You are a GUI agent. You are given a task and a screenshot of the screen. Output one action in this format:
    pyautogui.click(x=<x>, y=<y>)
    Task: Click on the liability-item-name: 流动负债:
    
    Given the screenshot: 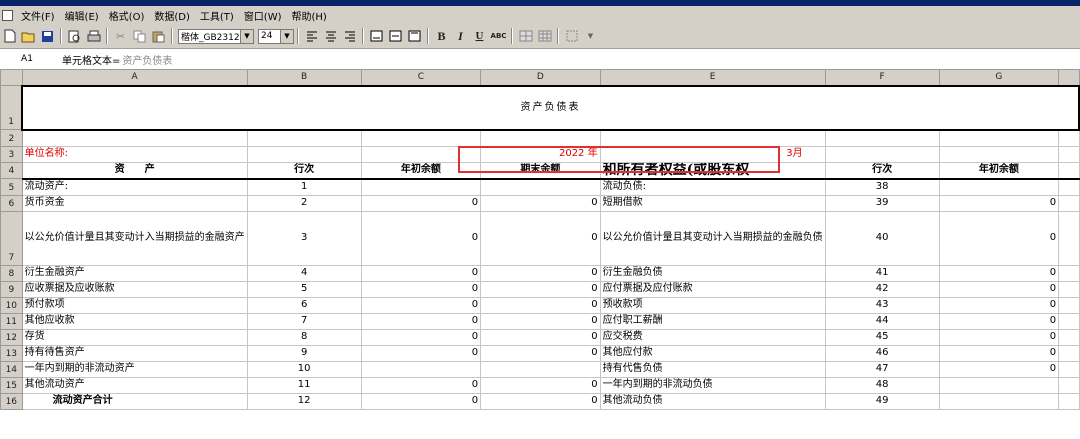 What is the action you would take?
    pyautogui.click(x=712, y=187)
    